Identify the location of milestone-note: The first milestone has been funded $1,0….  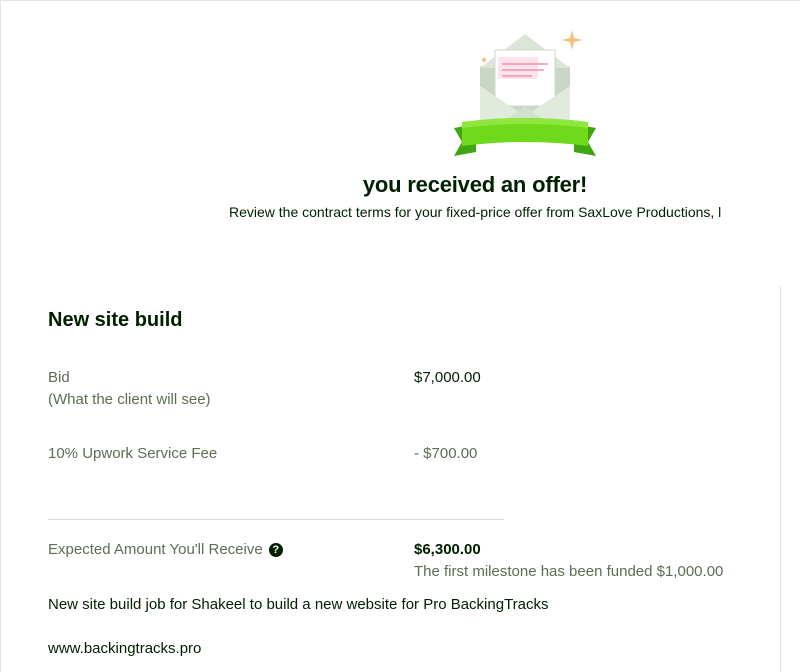
(569, 571).